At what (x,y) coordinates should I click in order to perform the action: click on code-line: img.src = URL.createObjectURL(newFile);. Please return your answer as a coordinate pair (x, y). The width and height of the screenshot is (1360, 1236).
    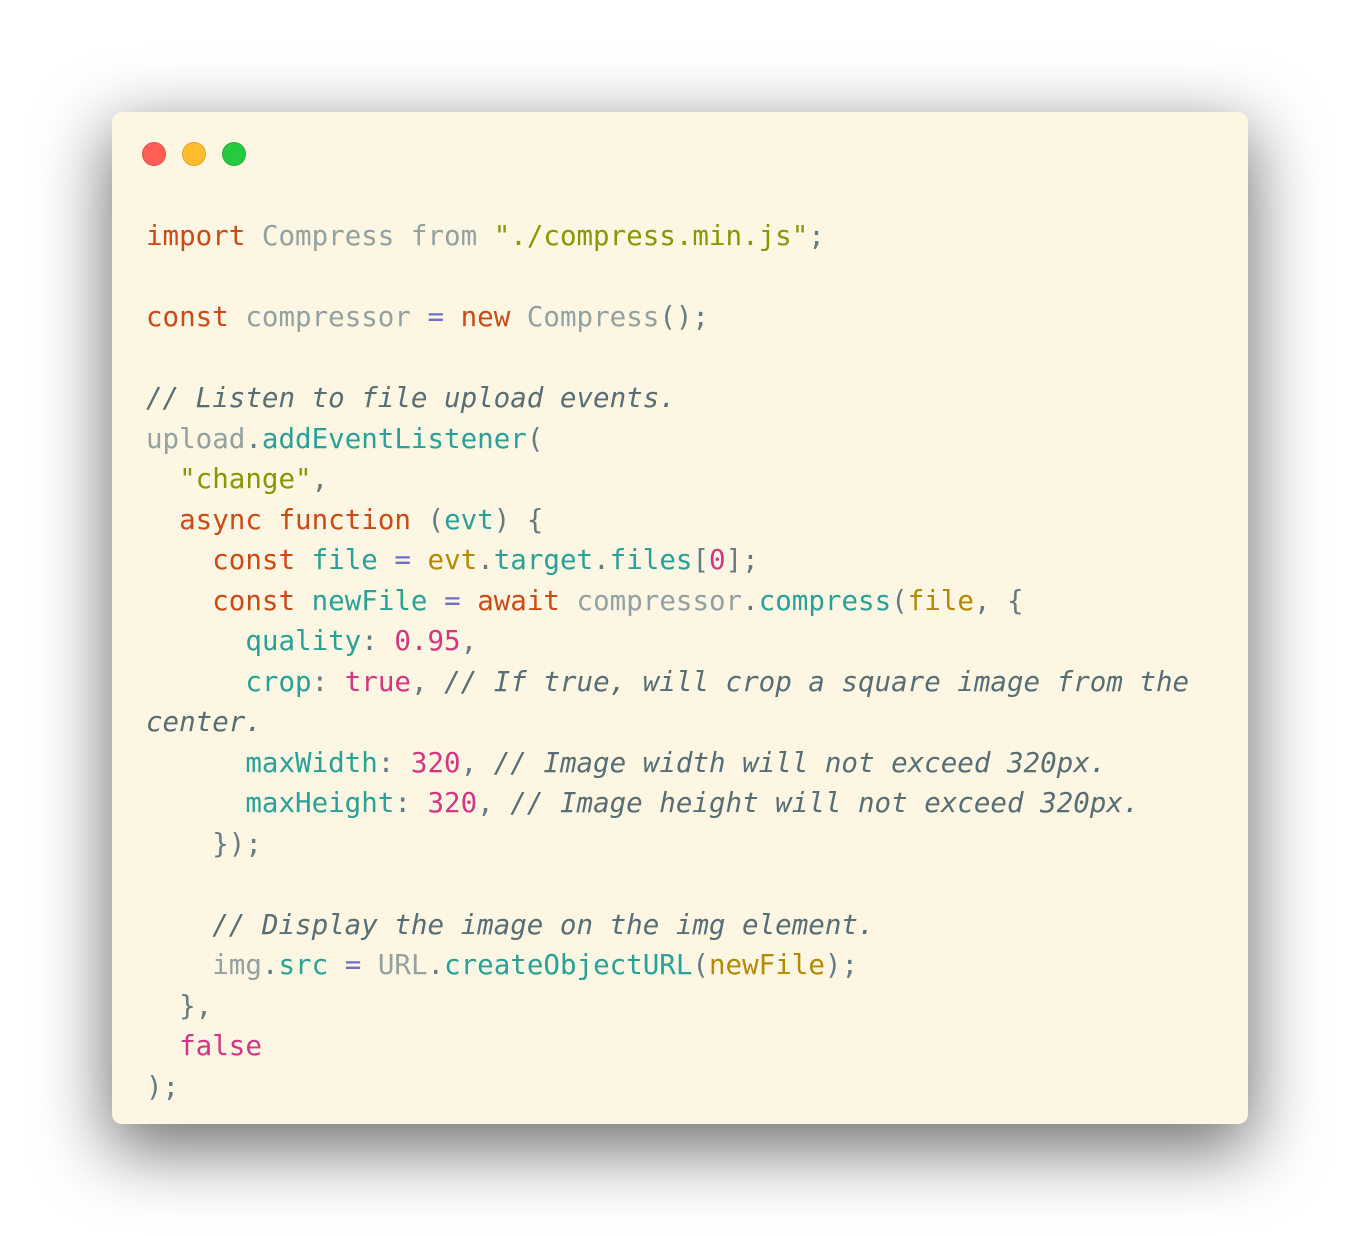
    Looking at the image, I should click on (686, 965).